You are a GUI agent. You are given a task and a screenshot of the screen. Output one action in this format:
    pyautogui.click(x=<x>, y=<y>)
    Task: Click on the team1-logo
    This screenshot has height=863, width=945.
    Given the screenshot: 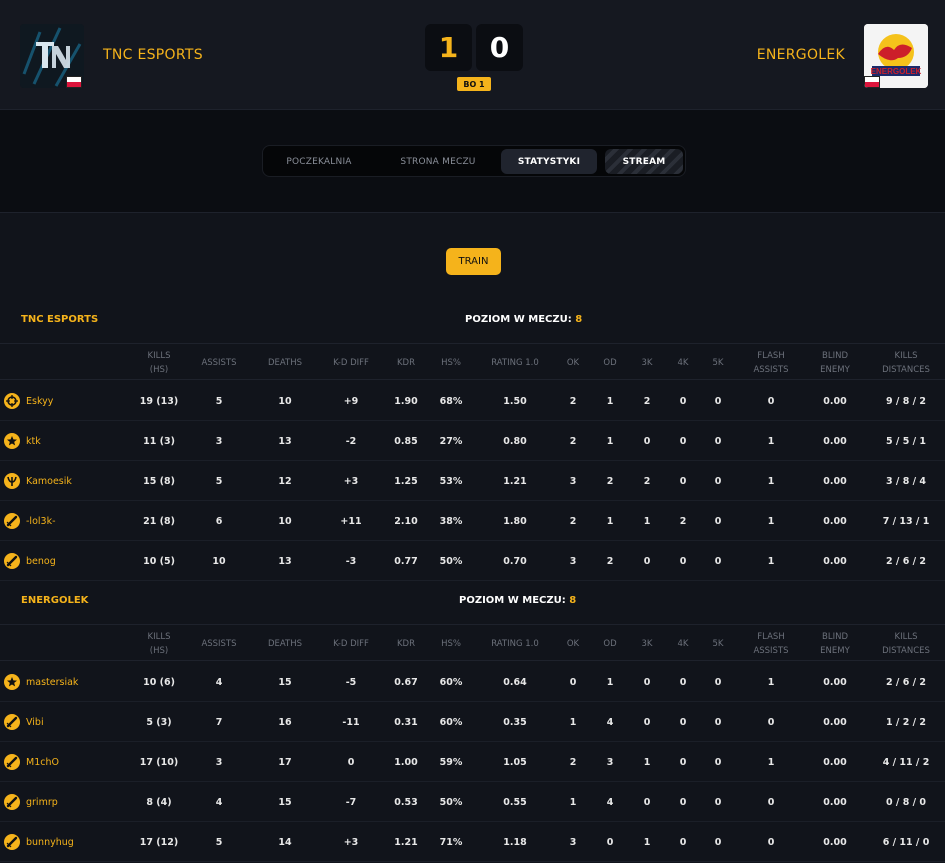 What is the action you would take?
    pyautogui.click(x=52, y=56)
    